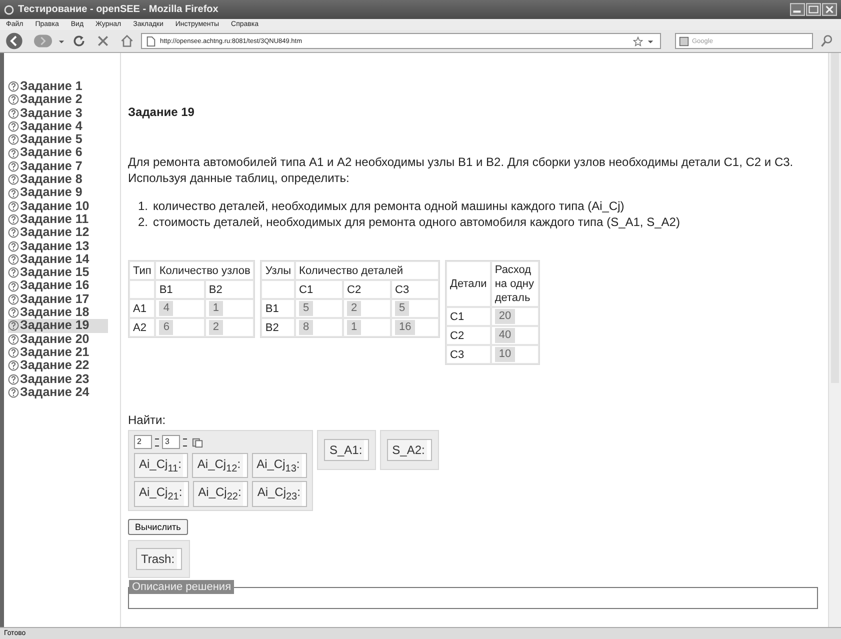  What do you see at coordinates (58, 299) in the screenshot?
I see `sidebar-item: Задание 17` at bounding box center [58, 299].